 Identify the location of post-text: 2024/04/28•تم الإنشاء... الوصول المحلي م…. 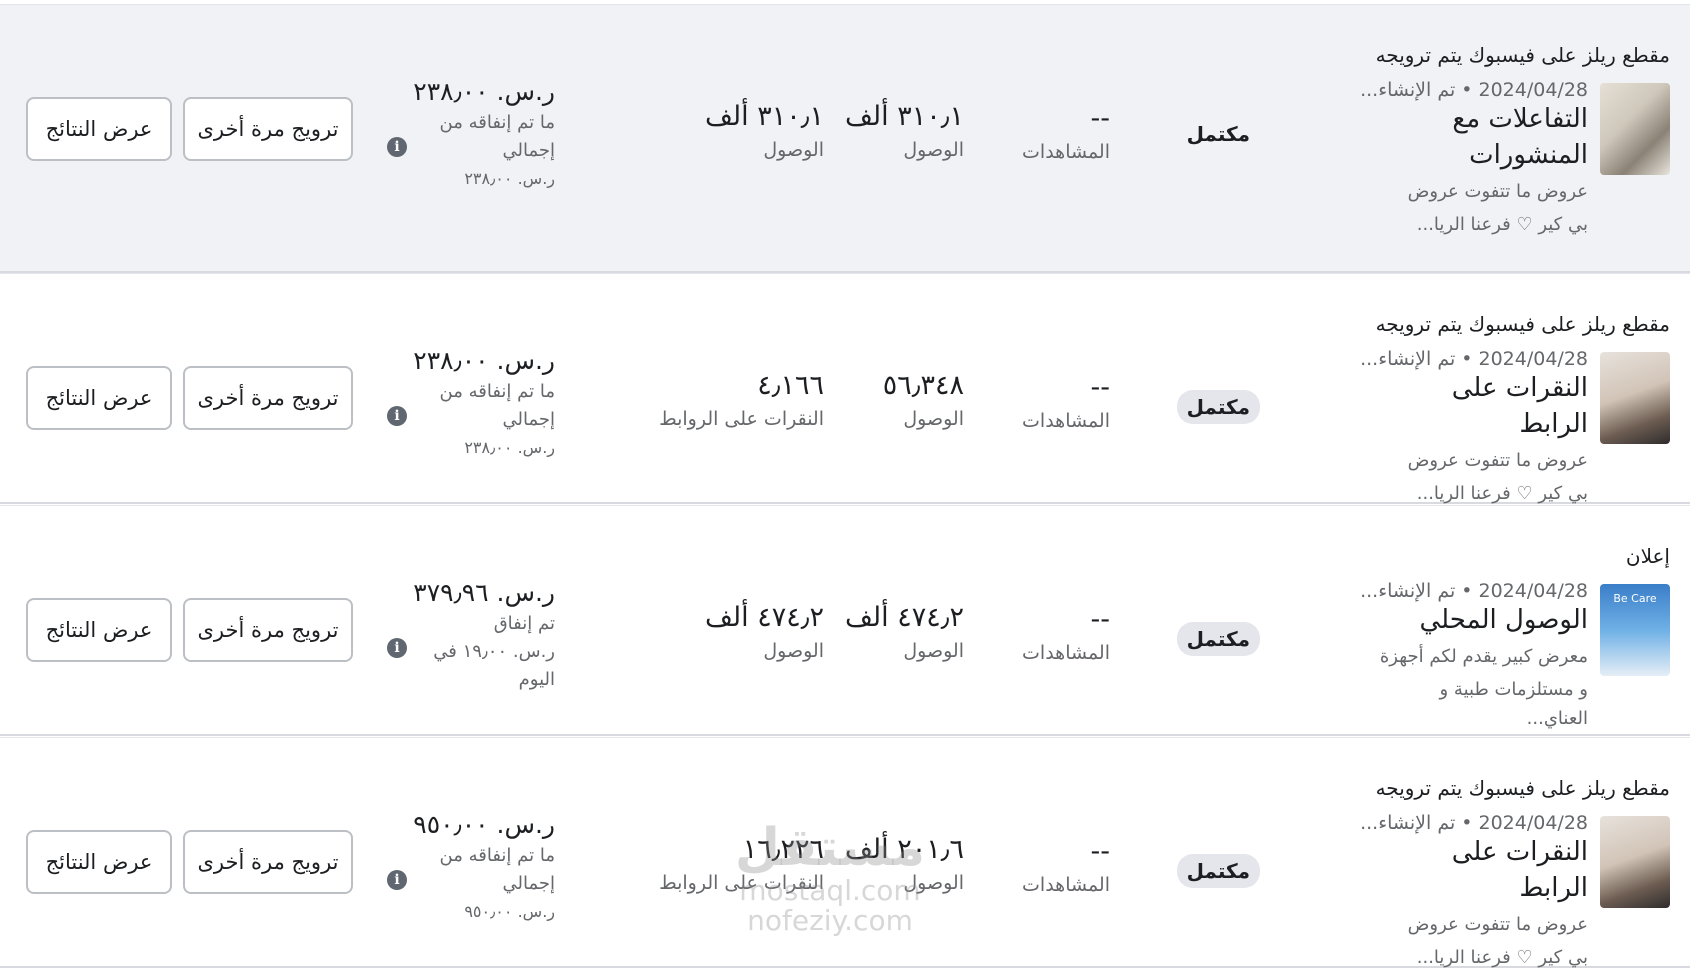
(1474, 653).